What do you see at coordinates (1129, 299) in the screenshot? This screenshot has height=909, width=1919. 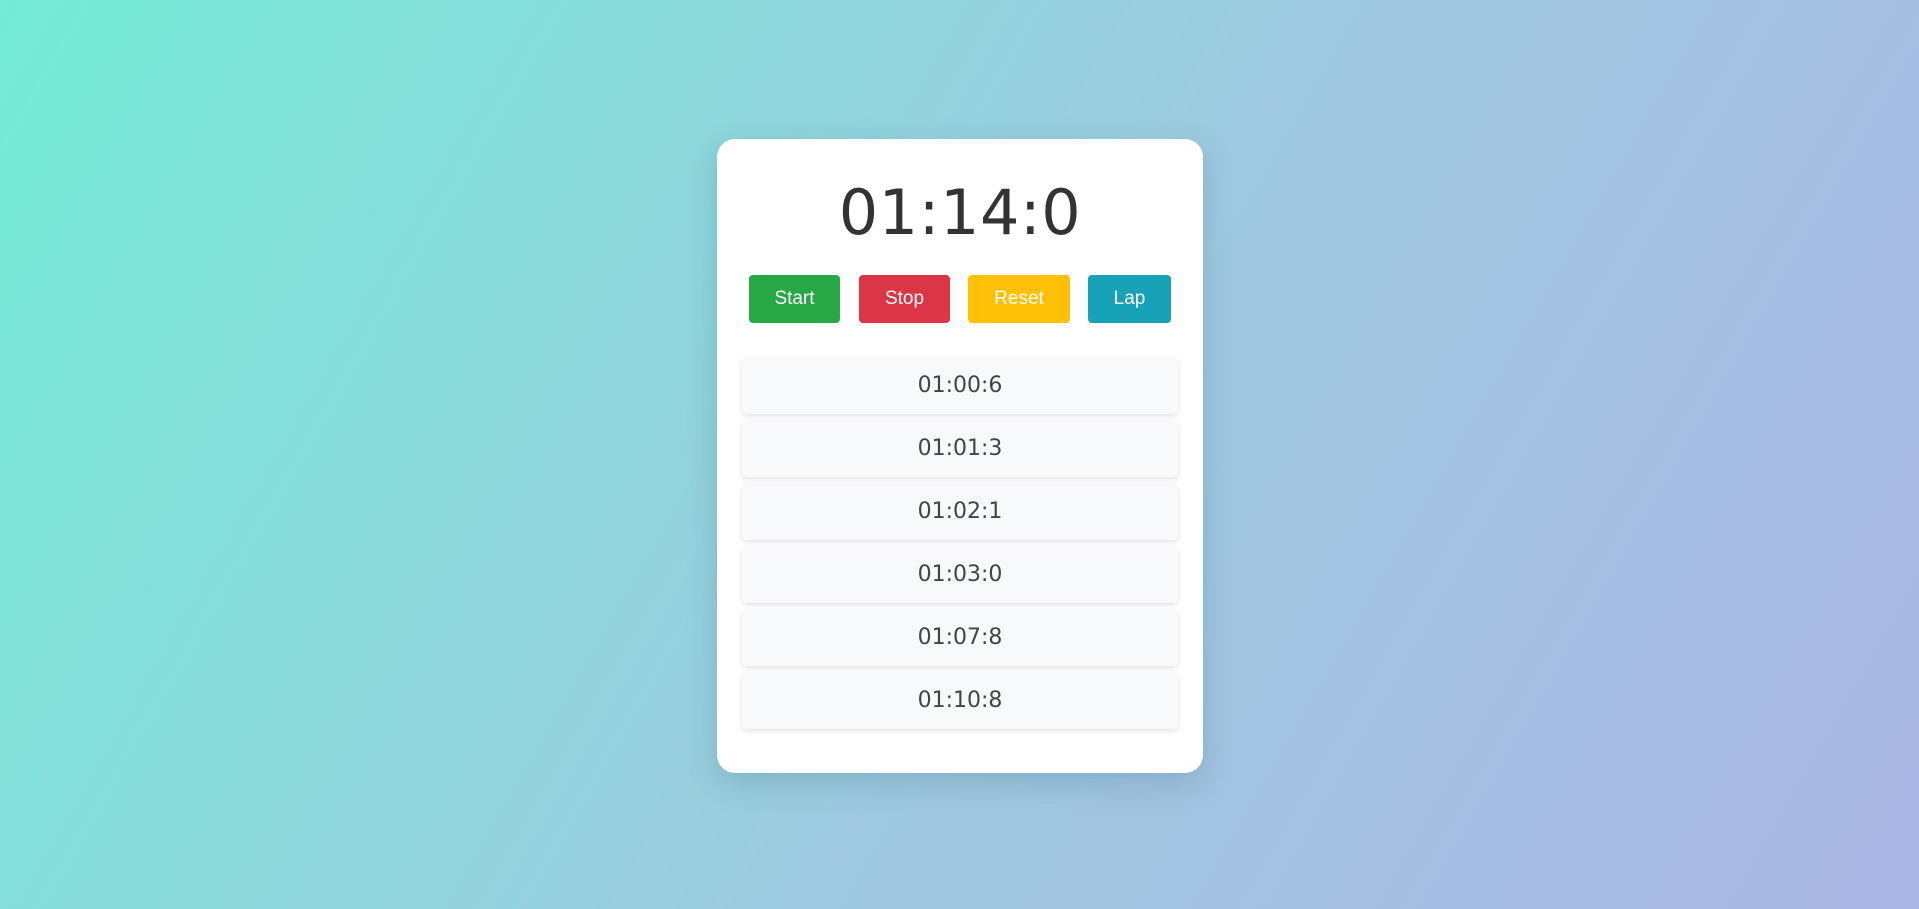 I see `lap-button: Lap` at bounding box center [1129, 299].